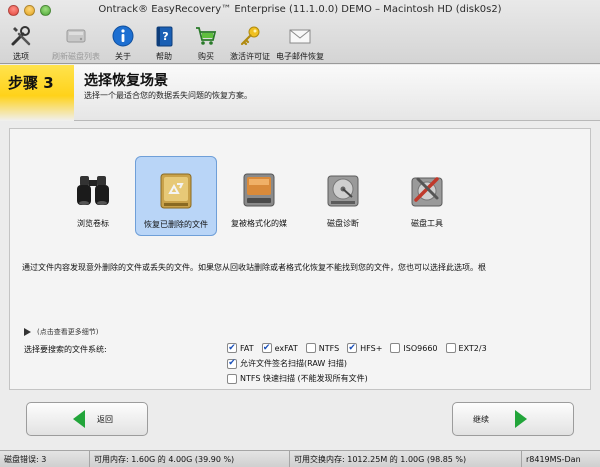 This screenshot has height=467, width=600. I want to click on toolbar-buy-label: 购买, so click(206, 56).